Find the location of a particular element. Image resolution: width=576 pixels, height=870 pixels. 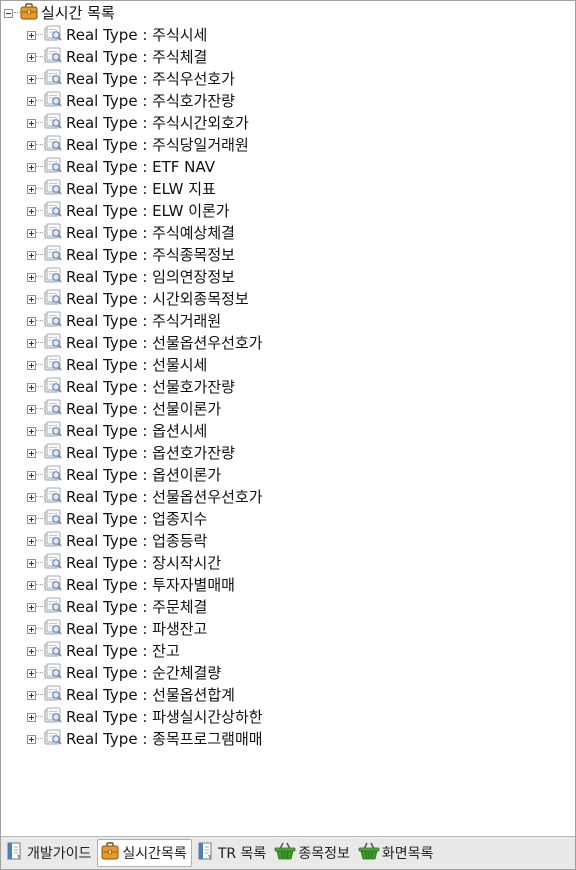

tree-item-label: Real Type : ETF NAV is located at coordinates (140, 167).